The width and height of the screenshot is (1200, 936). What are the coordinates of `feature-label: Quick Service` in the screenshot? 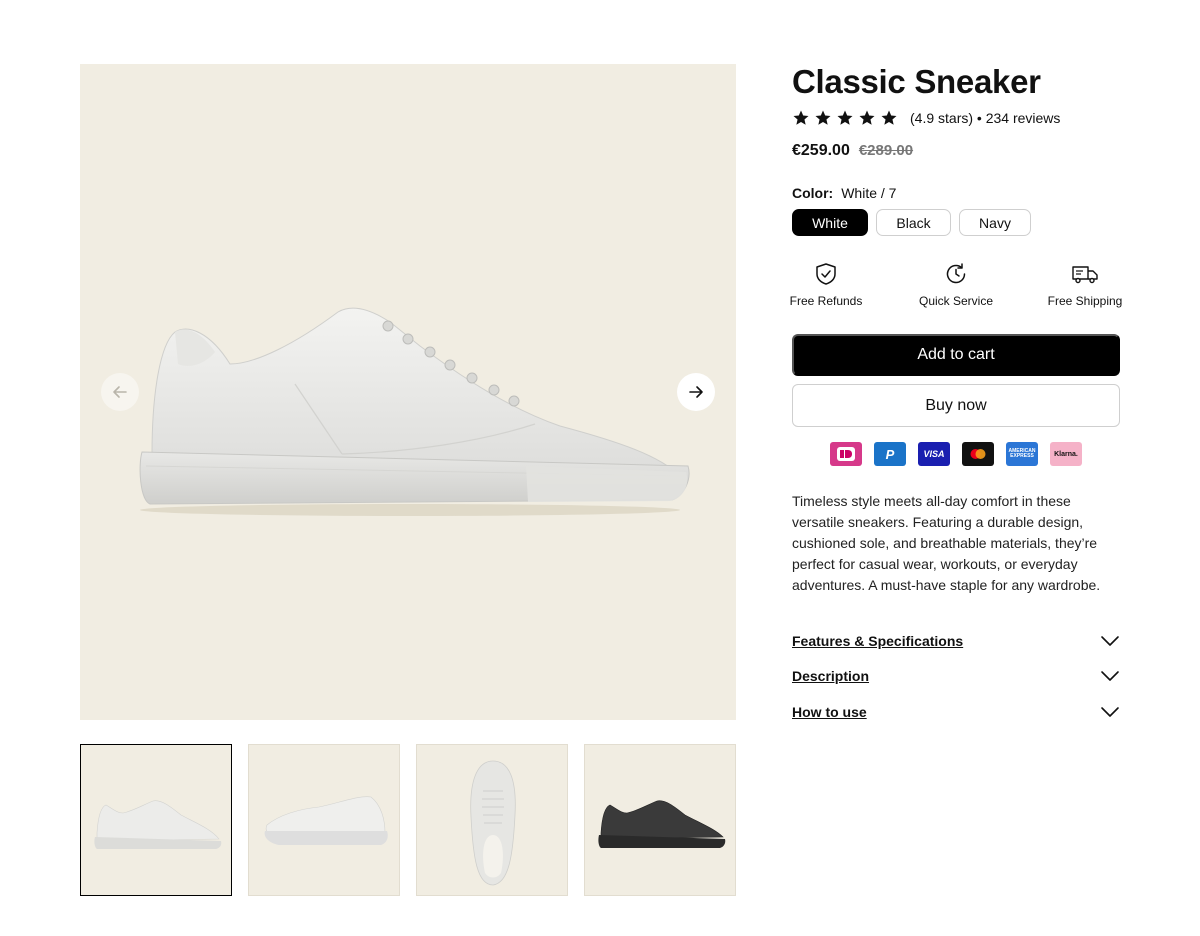 It's located at (956, 301).